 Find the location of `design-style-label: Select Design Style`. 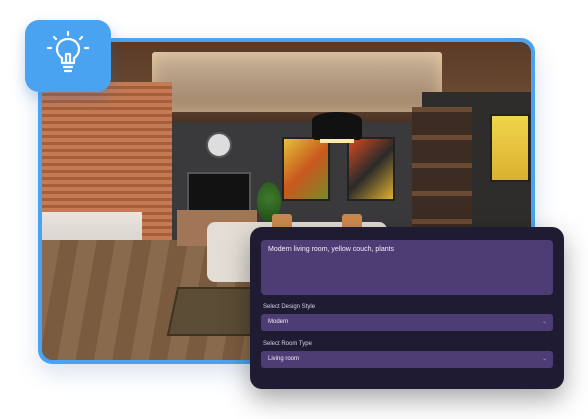

design-style-label: Select Design Style is located at coordinates (289, 307).